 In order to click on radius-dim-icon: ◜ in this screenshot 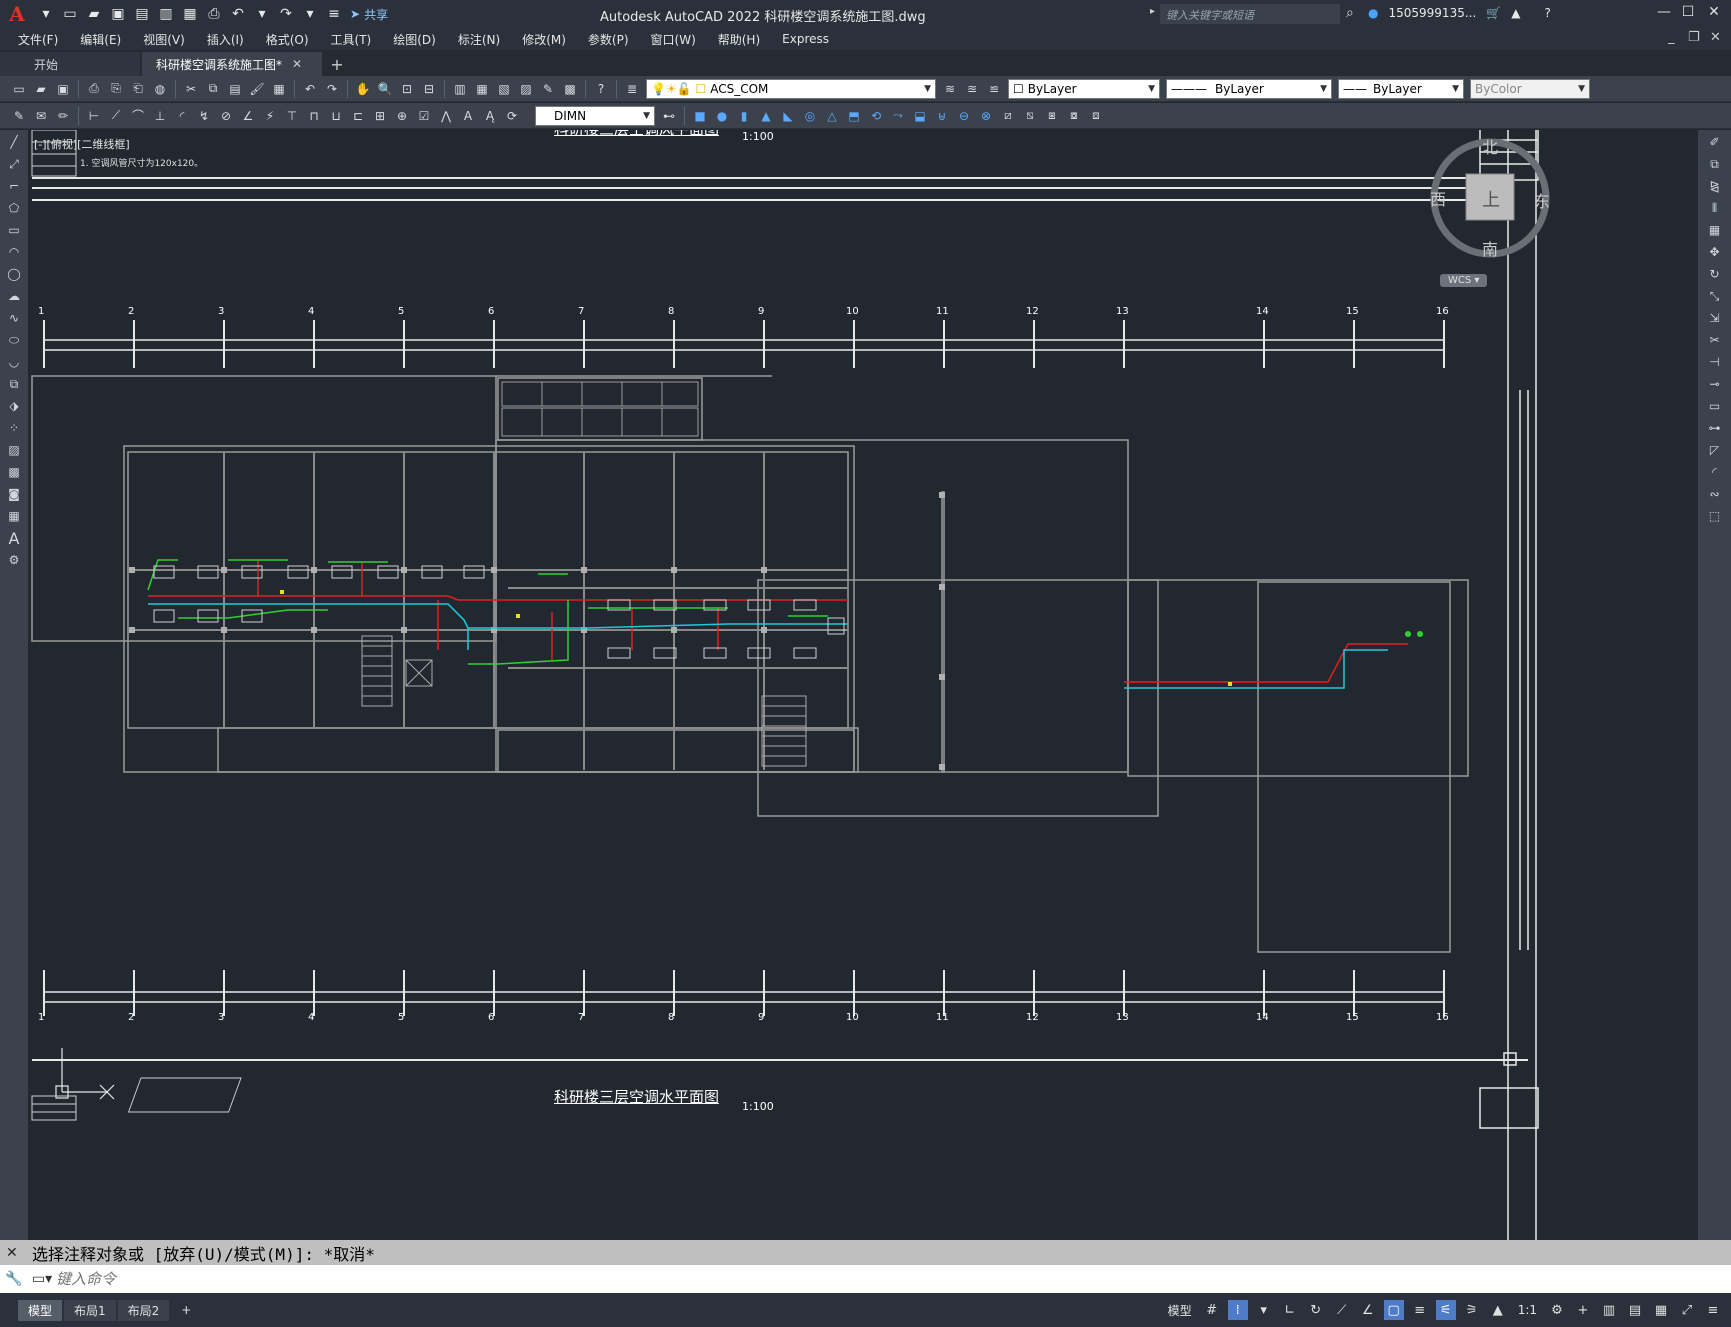, I will do `click(182, 116)`.